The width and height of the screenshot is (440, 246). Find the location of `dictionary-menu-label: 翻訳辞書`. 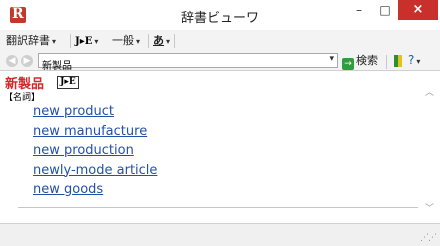

dictionary-menu-label: 翻訳辞書 is located at coordinates (28, 40).